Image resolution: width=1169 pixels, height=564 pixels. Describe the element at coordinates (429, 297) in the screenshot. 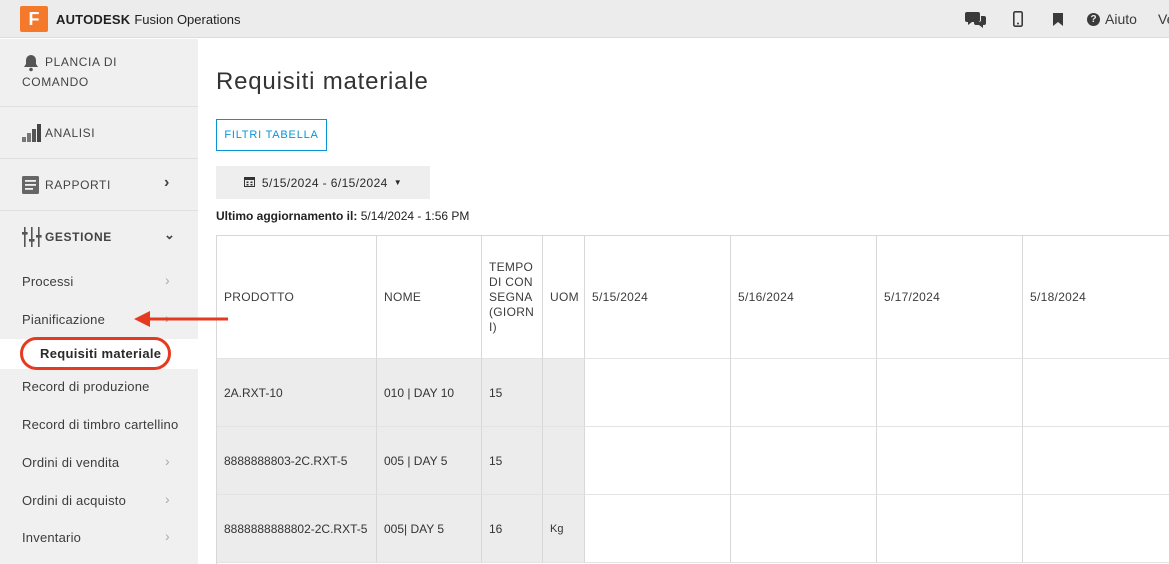

I see `column-header-nome: NOME` at that location.